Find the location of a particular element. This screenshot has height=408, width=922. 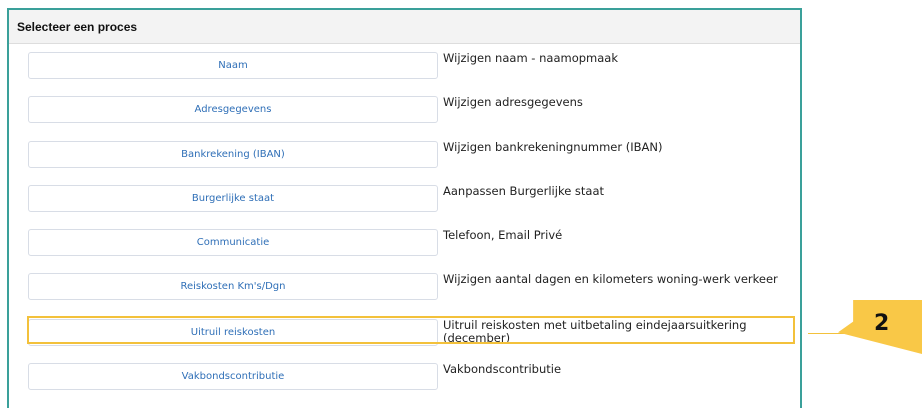

reiskosten-button: Reiskosten Km's/Dgn is located at coordinates (233, 286).